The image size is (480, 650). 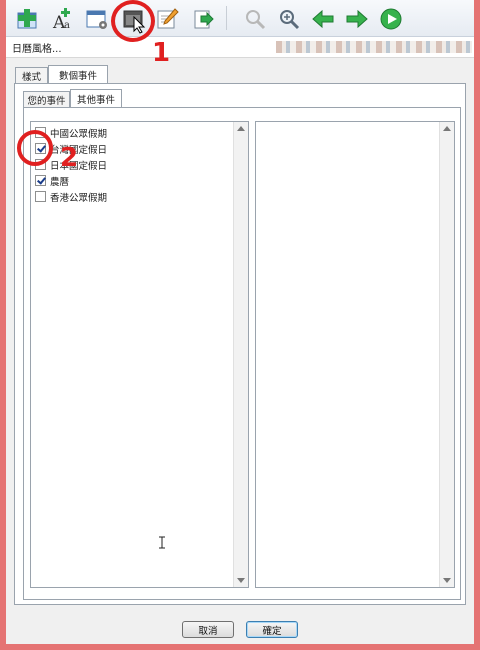 I want to click on calendar-label: 日本國定假日, so click(x=79, y=166).